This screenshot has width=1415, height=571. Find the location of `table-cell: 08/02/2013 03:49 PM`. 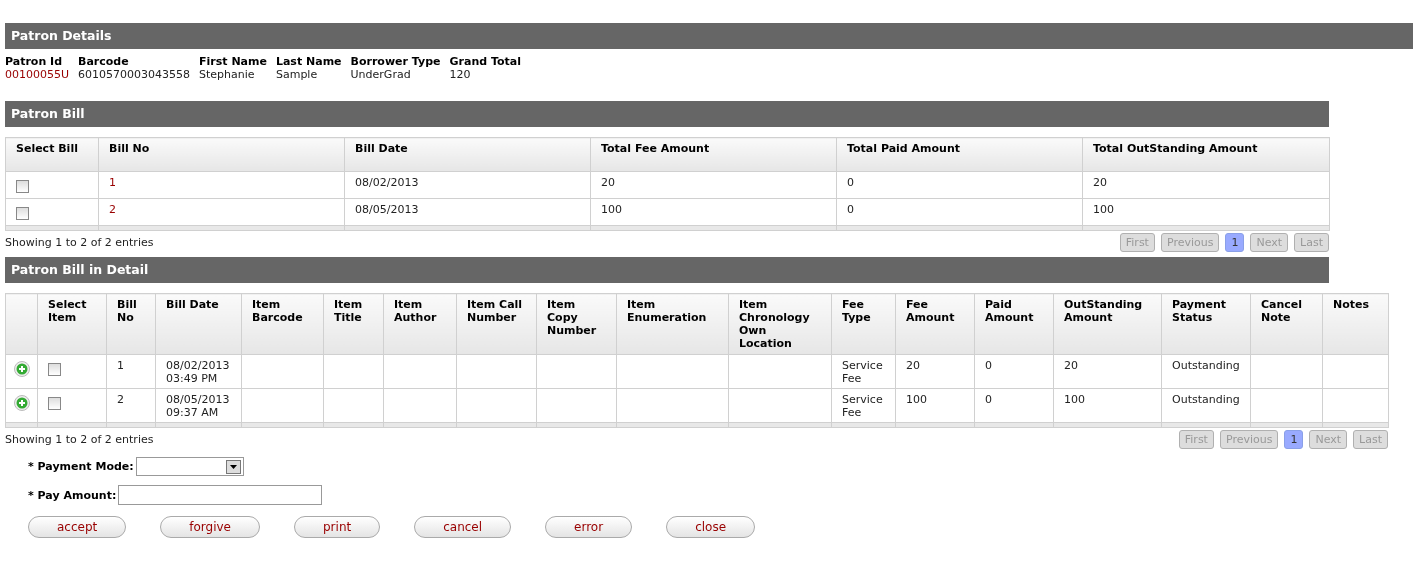

table-cell: 08/02/2013 03:49 PM is located at coordinates (198, 371).